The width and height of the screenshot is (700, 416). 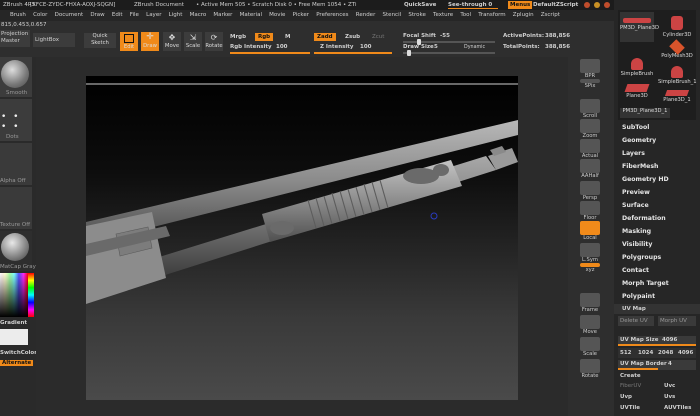 What do you see at coordinates (590, 231) in the screenshot?
I see `shelf-local-button: Local` at bounding box center [590, 231].